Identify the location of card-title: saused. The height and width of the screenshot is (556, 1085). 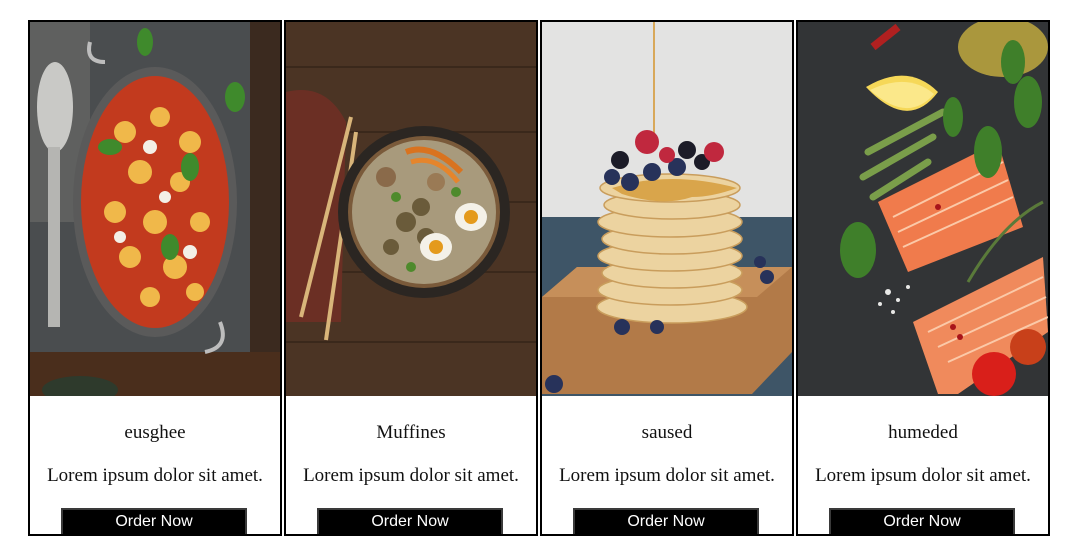
(667, 432).